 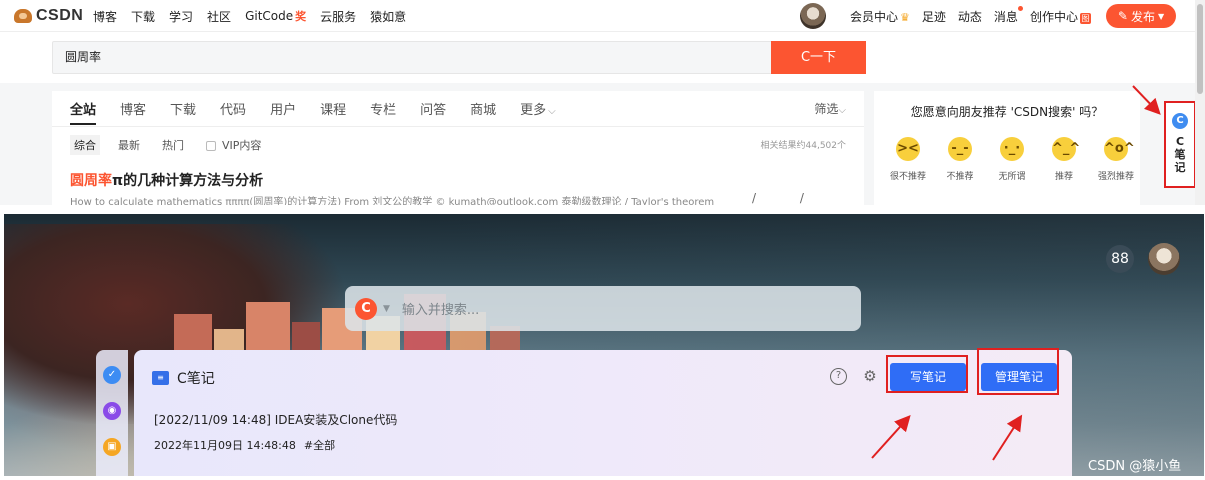 What do you see at coordinates (1066, 149) in the screenshot?
I see `smile-face-icon: ^_^` at bounding box center [1066, 149].